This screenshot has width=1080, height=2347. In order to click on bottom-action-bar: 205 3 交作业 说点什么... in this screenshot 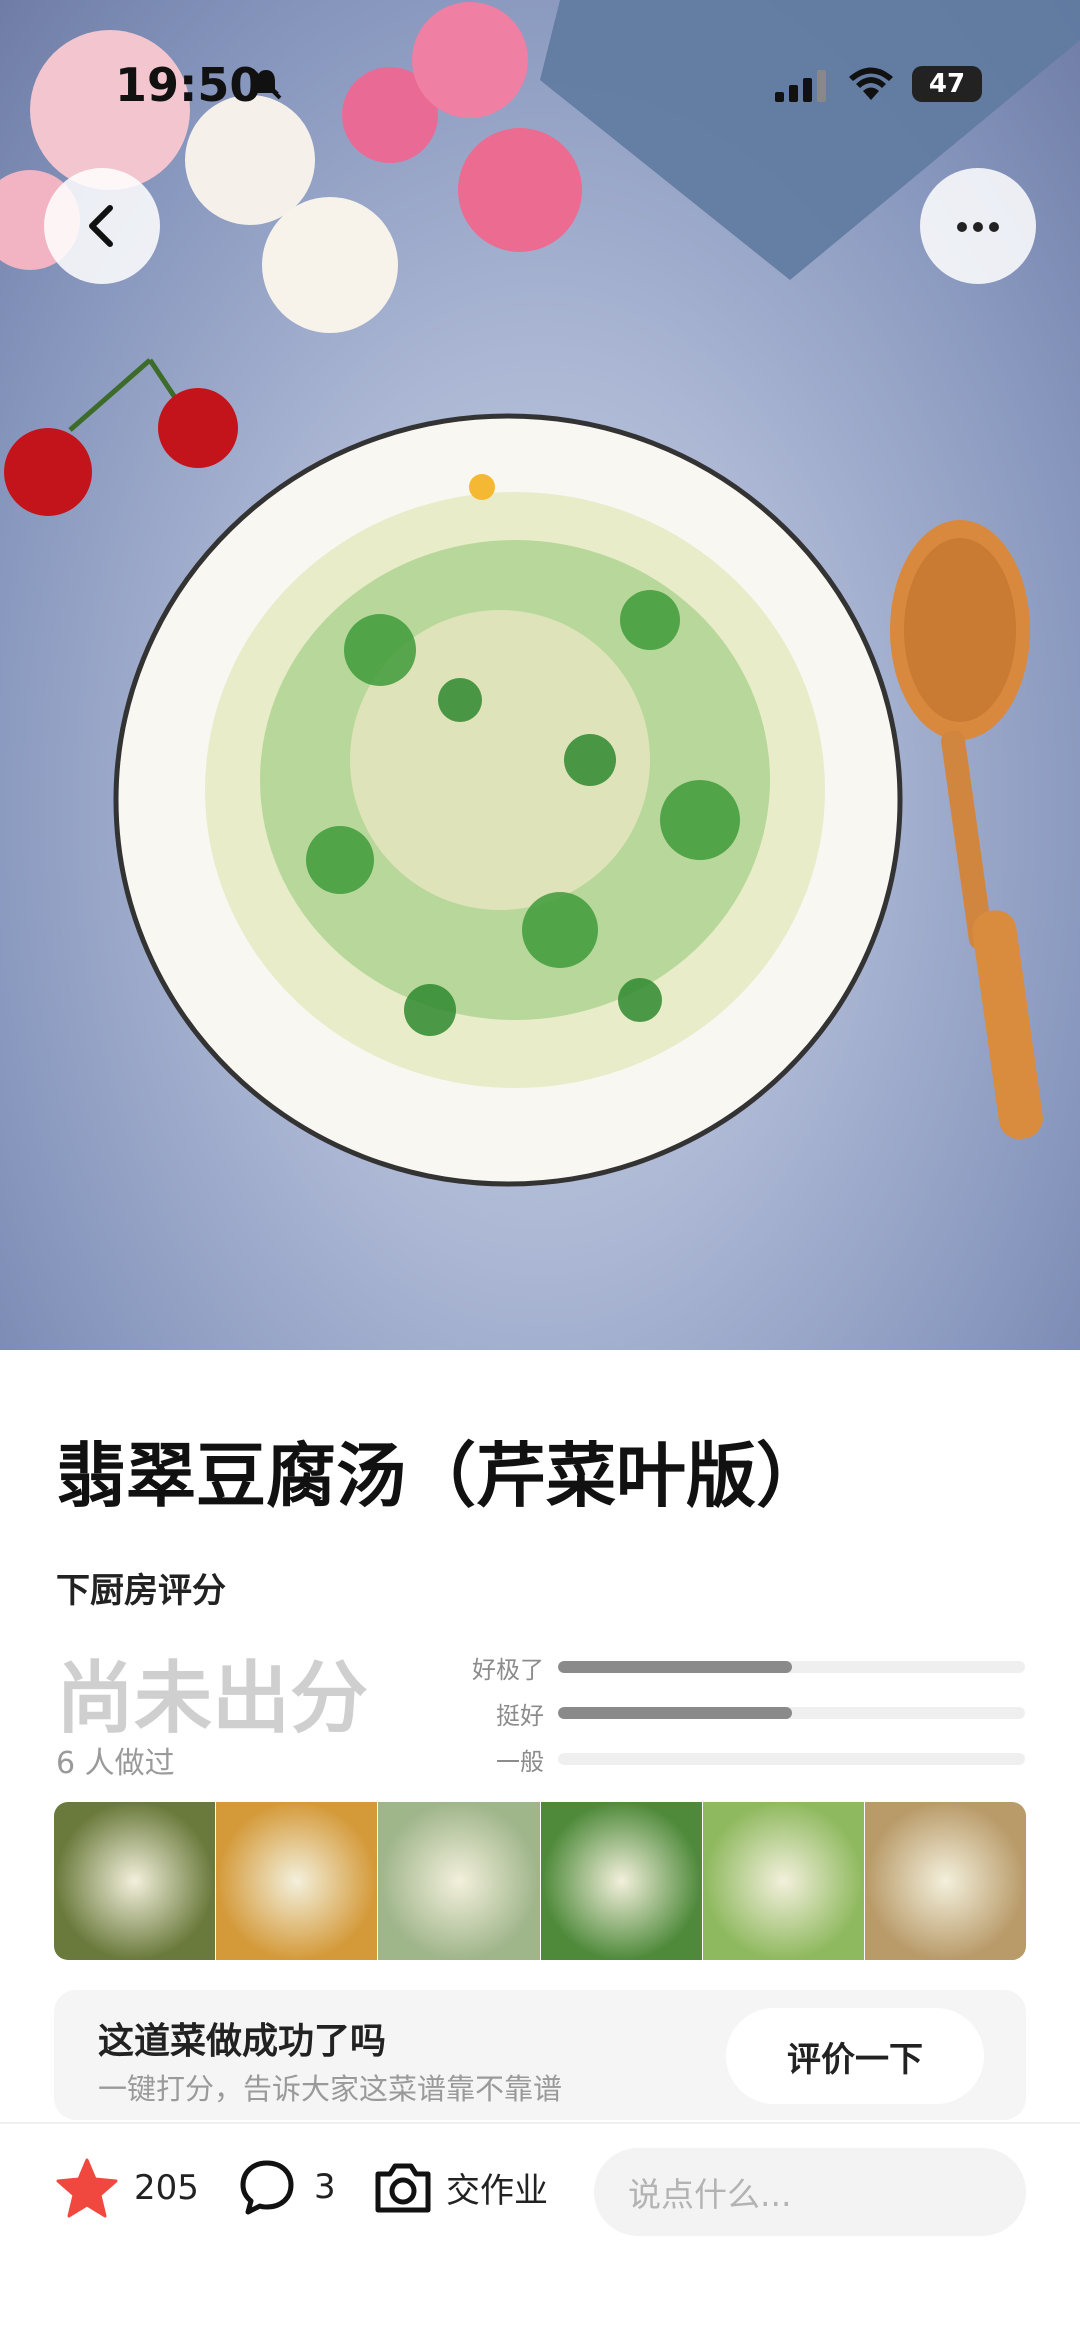, I will do `click(540, 2199)`.